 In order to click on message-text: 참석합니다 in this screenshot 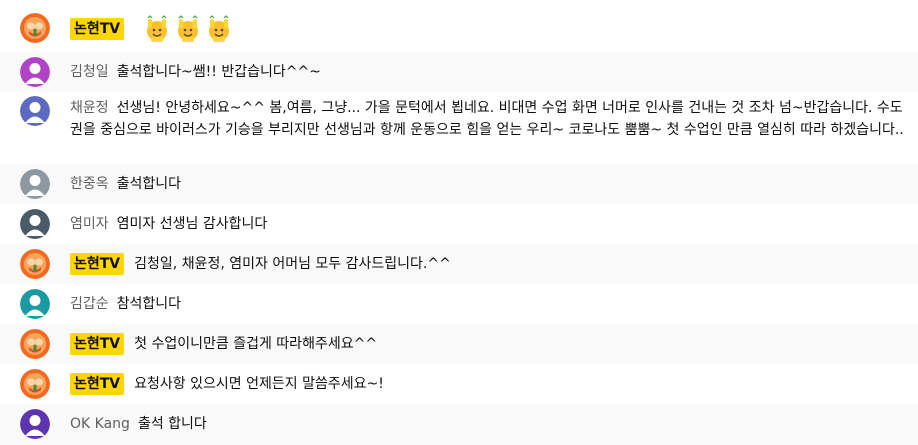, I will do `click(149, 304)`.